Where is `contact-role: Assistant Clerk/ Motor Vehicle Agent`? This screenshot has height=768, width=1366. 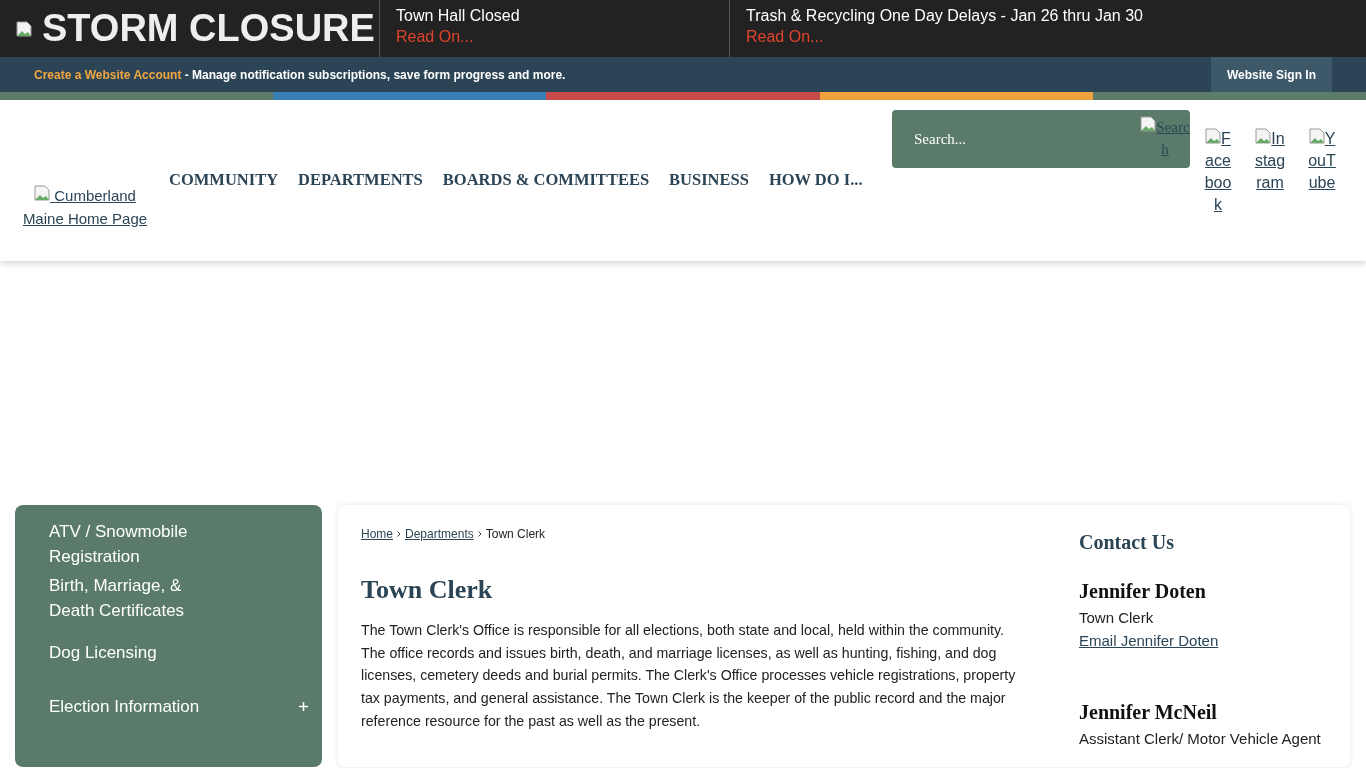
contact-role: Assistant Clerk/ Motor Vehicle Agent is located at coordinates (1200, 738).